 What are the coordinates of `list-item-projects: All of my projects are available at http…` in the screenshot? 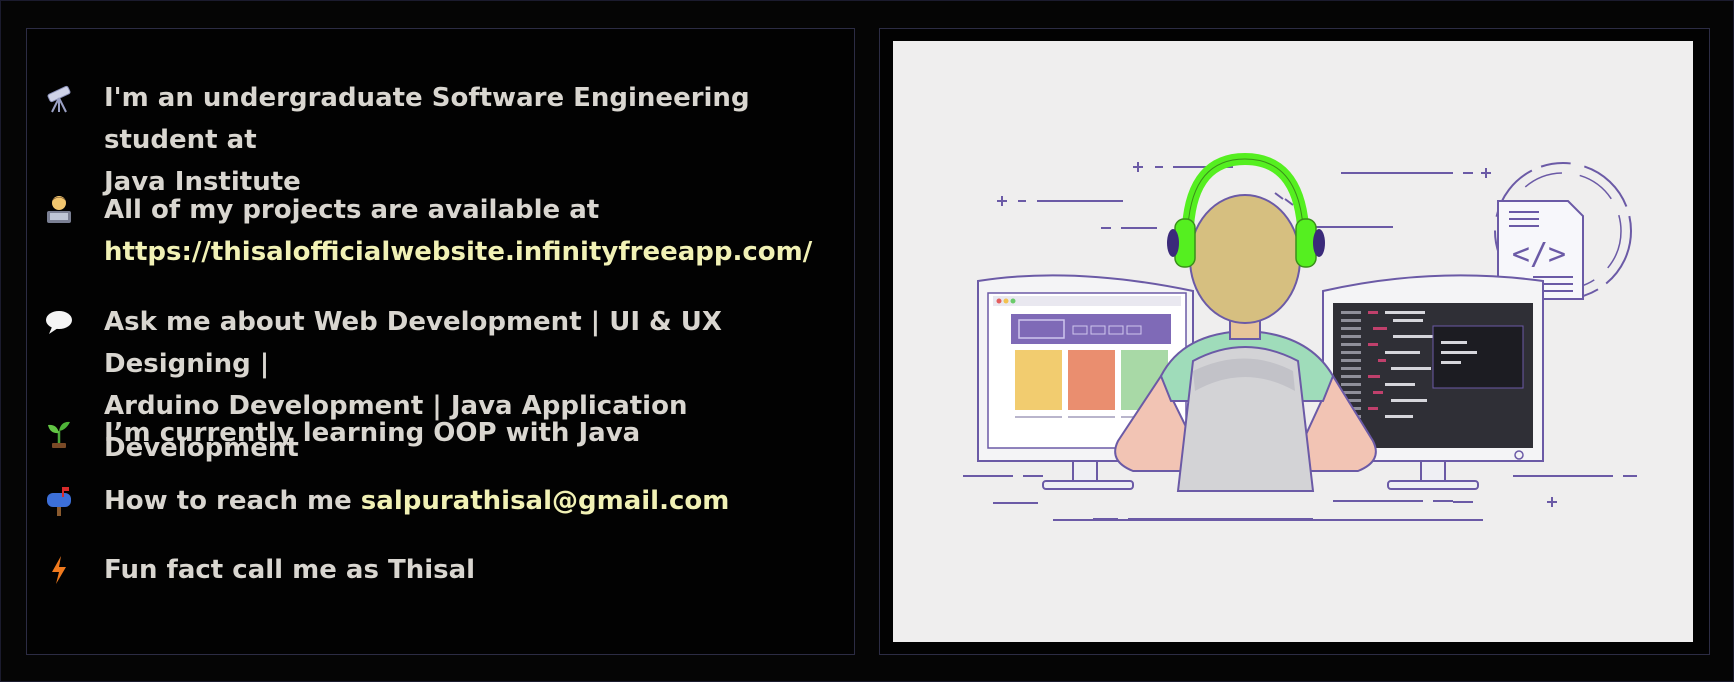 It's located at (440, 231).